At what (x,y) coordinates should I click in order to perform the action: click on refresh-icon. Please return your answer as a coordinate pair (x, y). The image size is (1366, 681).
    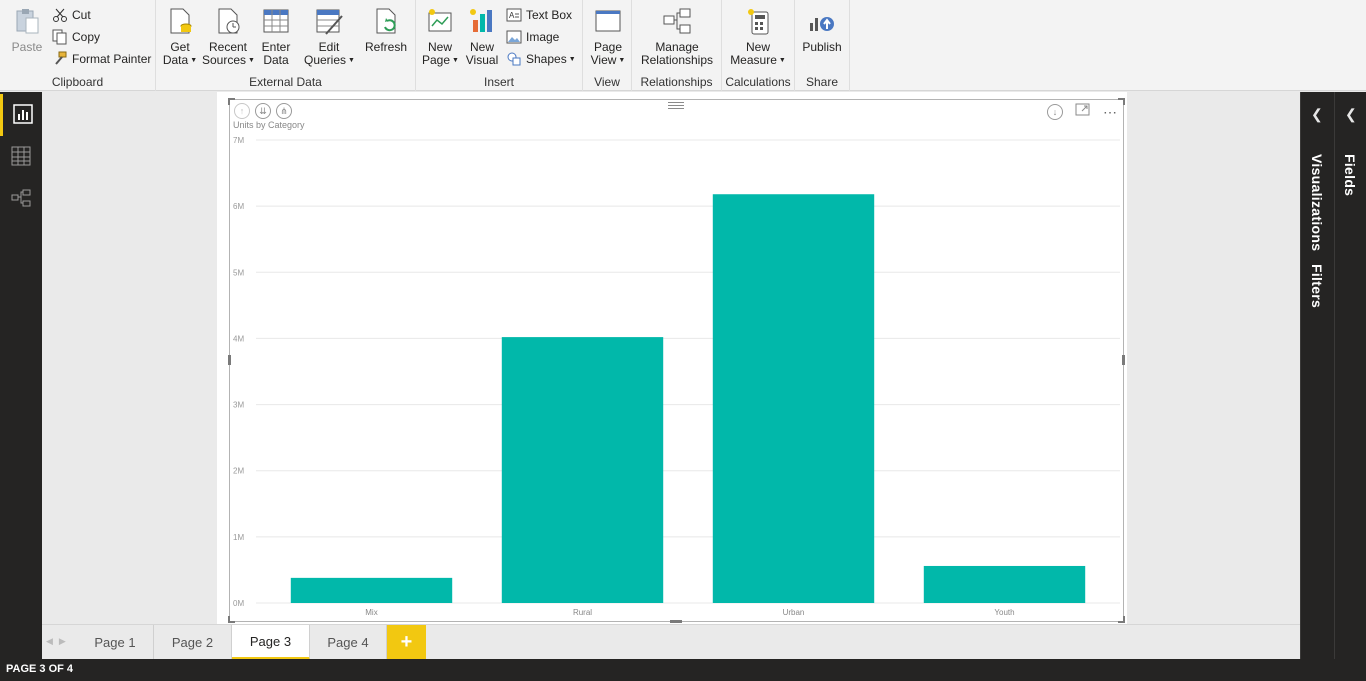
    Looking at the image, I should click on (386, 21).